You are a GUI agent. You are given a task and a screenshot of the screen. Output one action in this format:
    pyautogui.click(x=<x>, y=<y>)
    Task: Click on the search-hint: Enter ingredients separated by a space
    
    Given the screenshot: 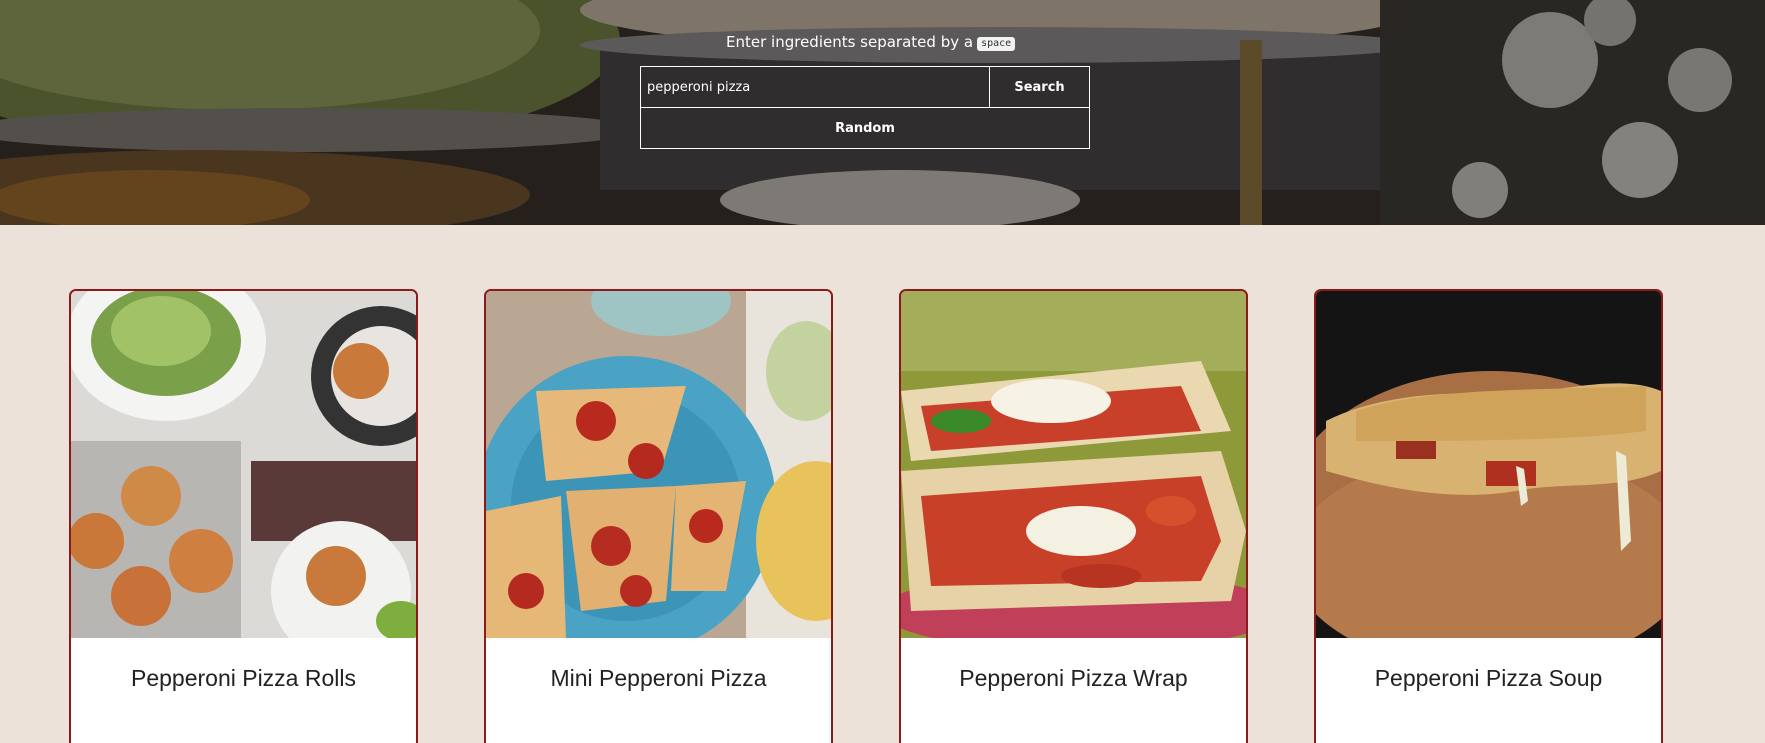 What is the action you would take?
    pyautogui.click(x=871, y=42)
    